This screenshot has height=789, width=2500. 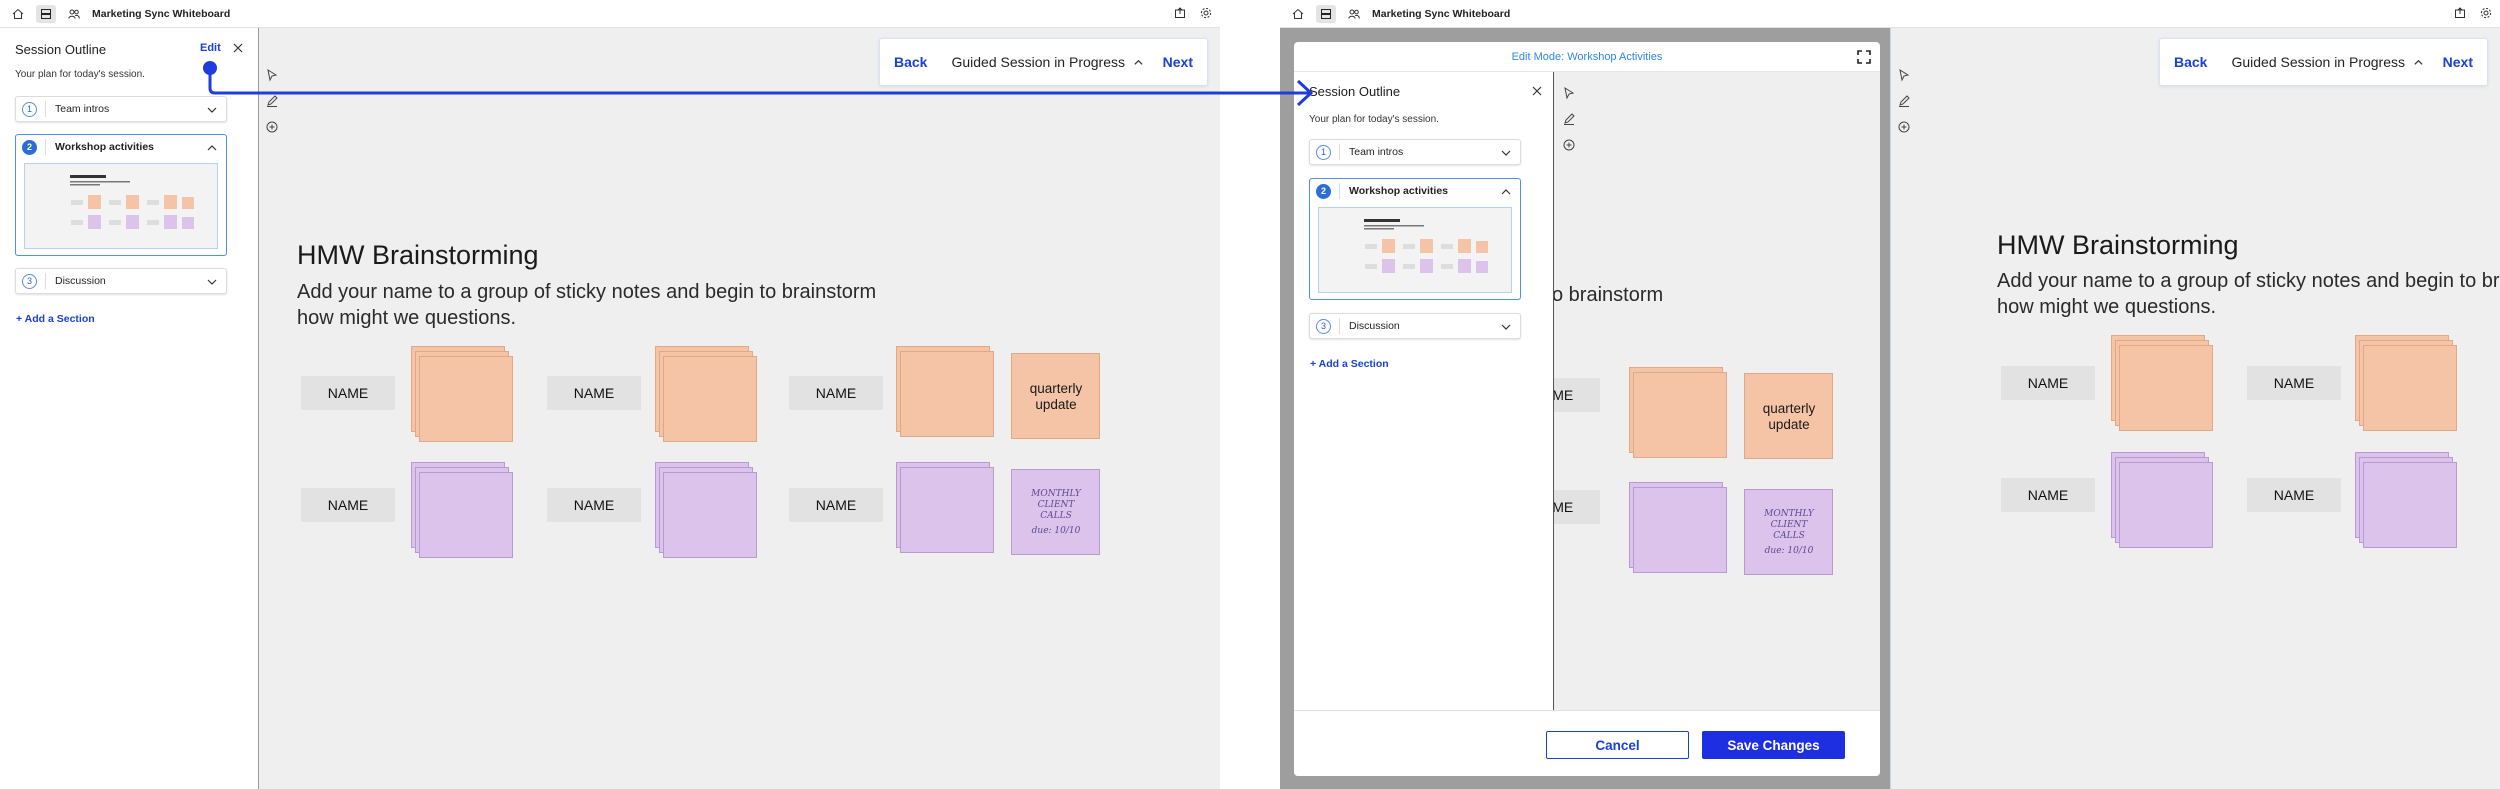 I want to click on board-description-partial: o brainstorm, so click(x=1608, y=295).